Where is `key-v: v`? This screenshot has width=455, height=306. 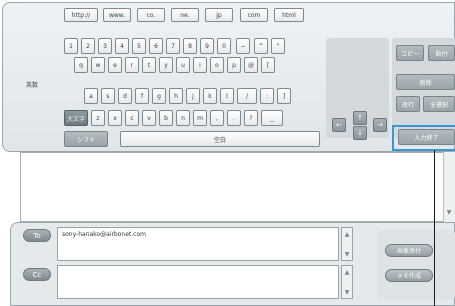 key-v: v is located at coordinates (149, 118).